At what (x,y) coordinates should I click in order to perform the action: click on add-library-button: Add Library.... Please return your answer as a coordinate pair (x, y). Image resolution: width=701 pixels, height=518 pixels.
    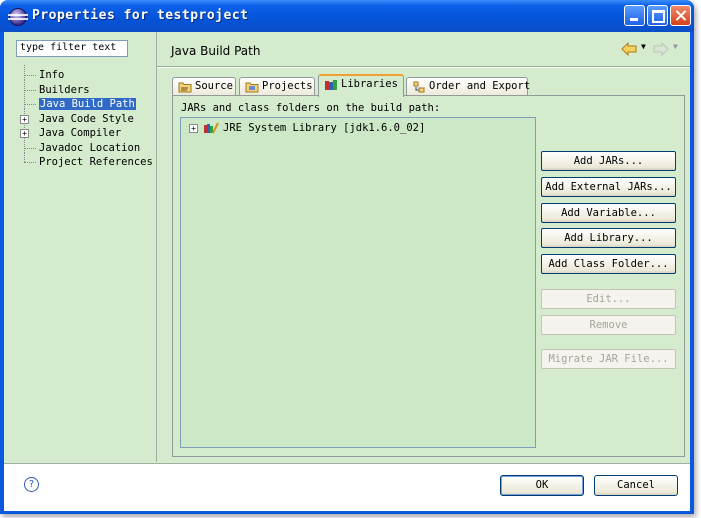
    Looking at the image, I should click on (608, 238).